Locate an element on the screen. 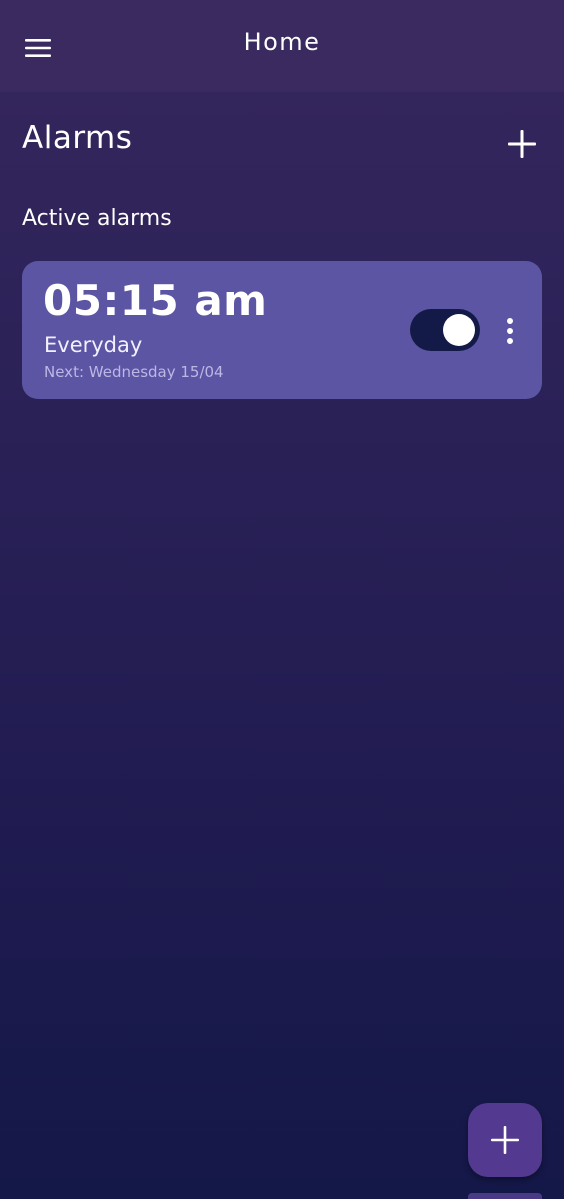 The width and height of the screenshot is (564, 1199). toggle-thumb is located at coordinates (459, 330).